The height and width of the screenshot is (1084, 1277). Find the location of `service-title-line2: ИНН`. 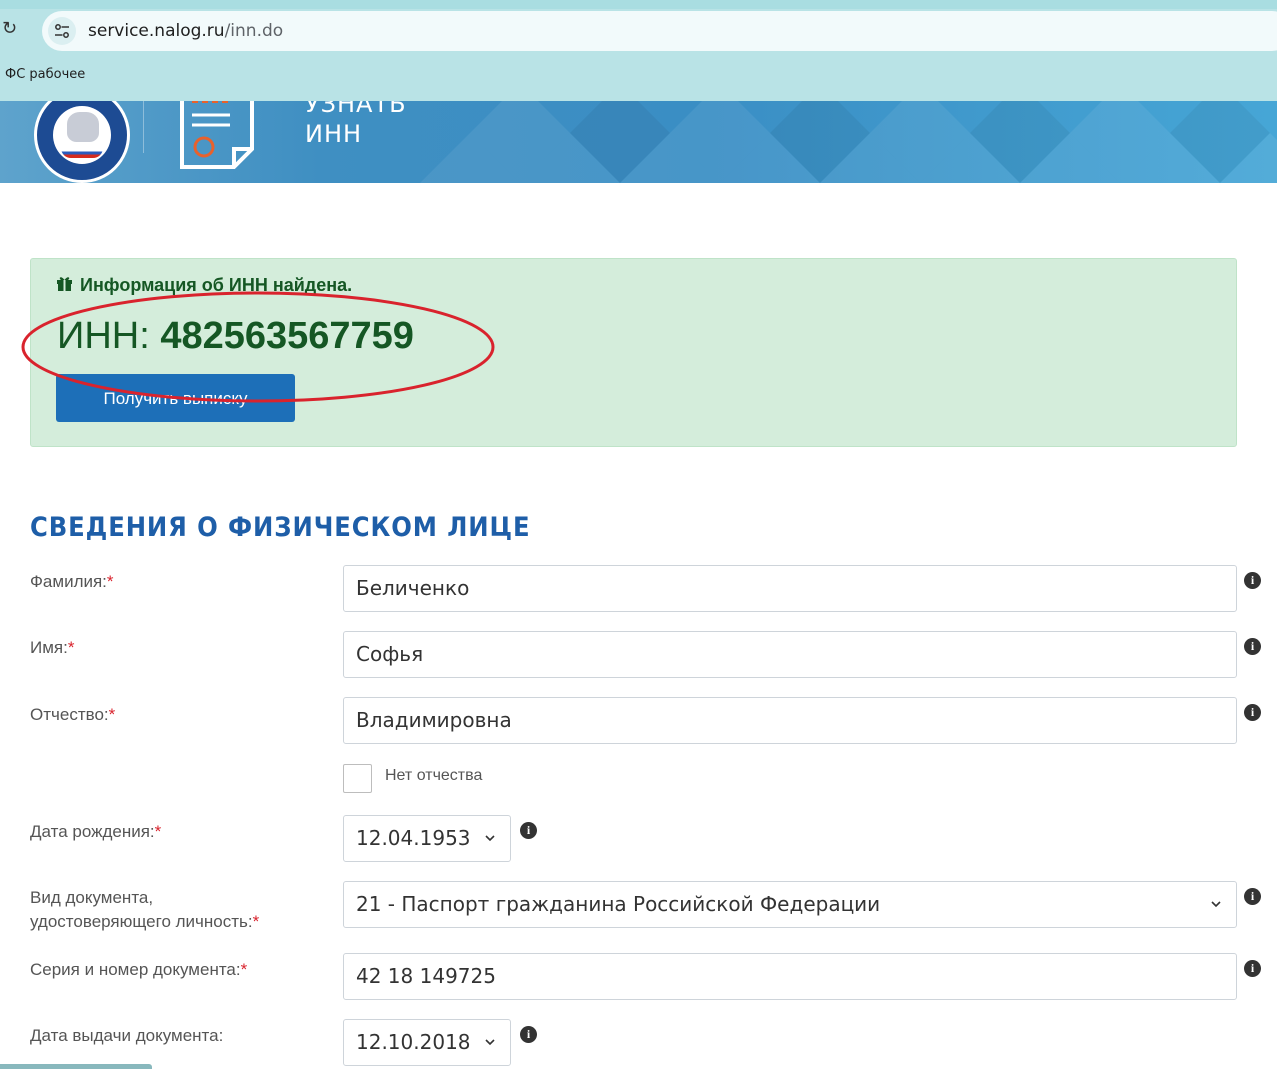

service-title-line2: ИНН is located at coordinates (334, 134).